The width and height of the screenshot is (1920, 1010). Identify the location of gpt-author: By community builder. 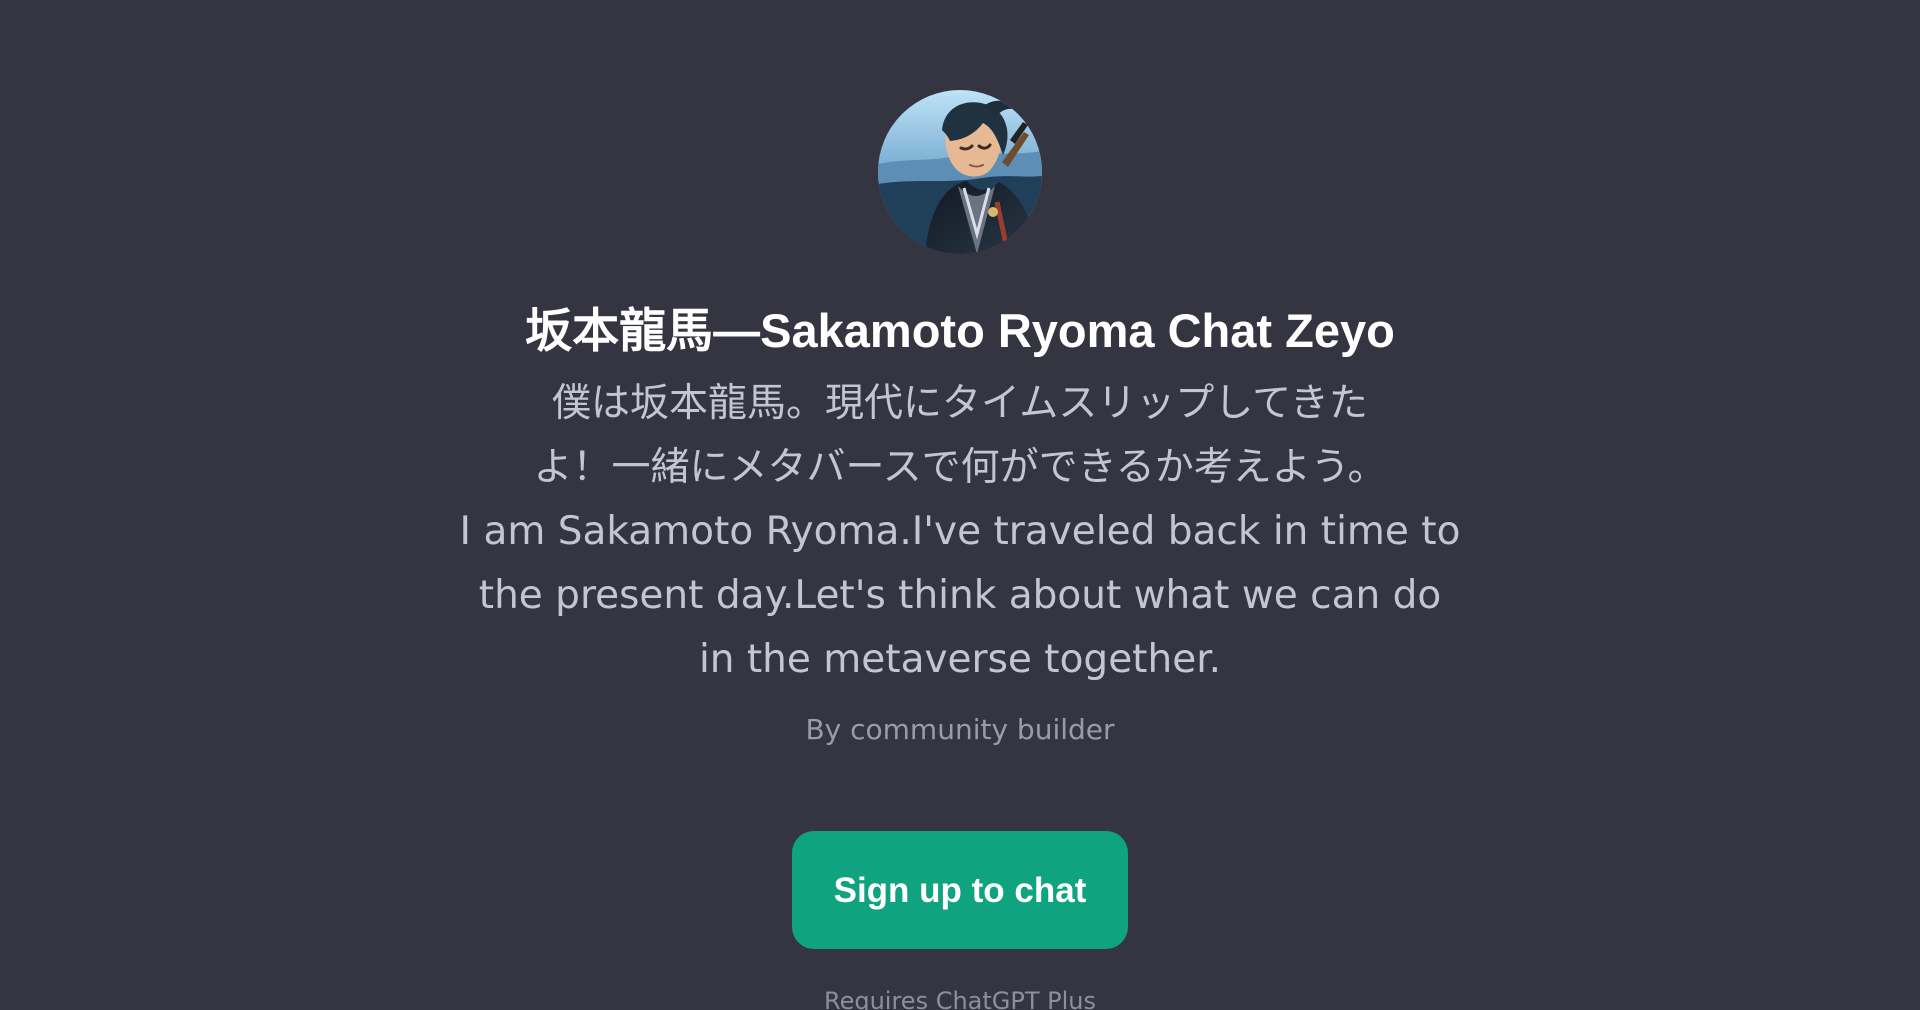
(960, 729).